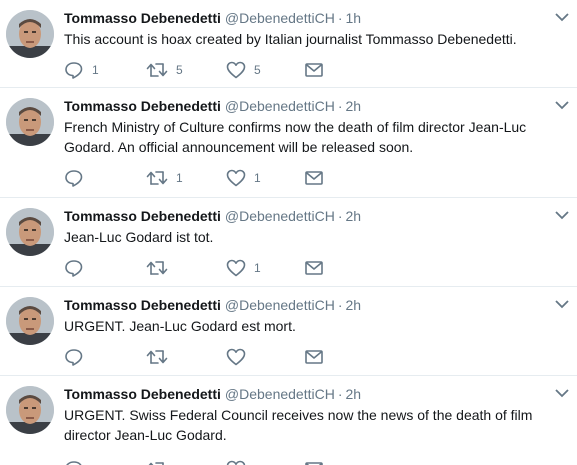 The image size is (577, 465). I want to click on reply-count: 1, so click(95, 70).